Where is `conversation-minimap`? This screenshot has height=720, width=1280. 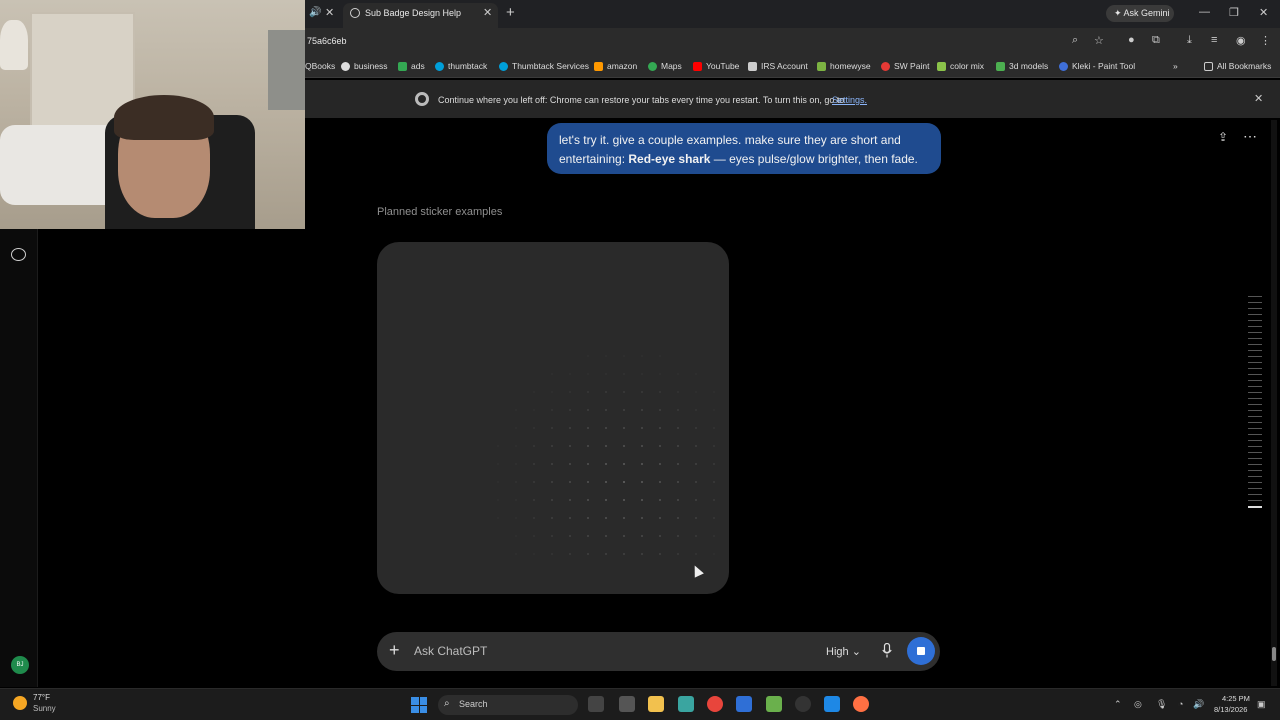
conversation-minimap is located at coordinates (1255, 404).